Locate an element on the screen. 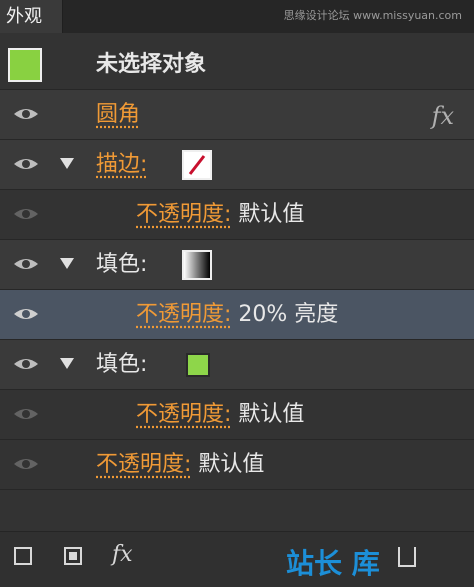 The image size is (474, 587). watermark-logo: 站长 库 is located at coordinates (333, 562).